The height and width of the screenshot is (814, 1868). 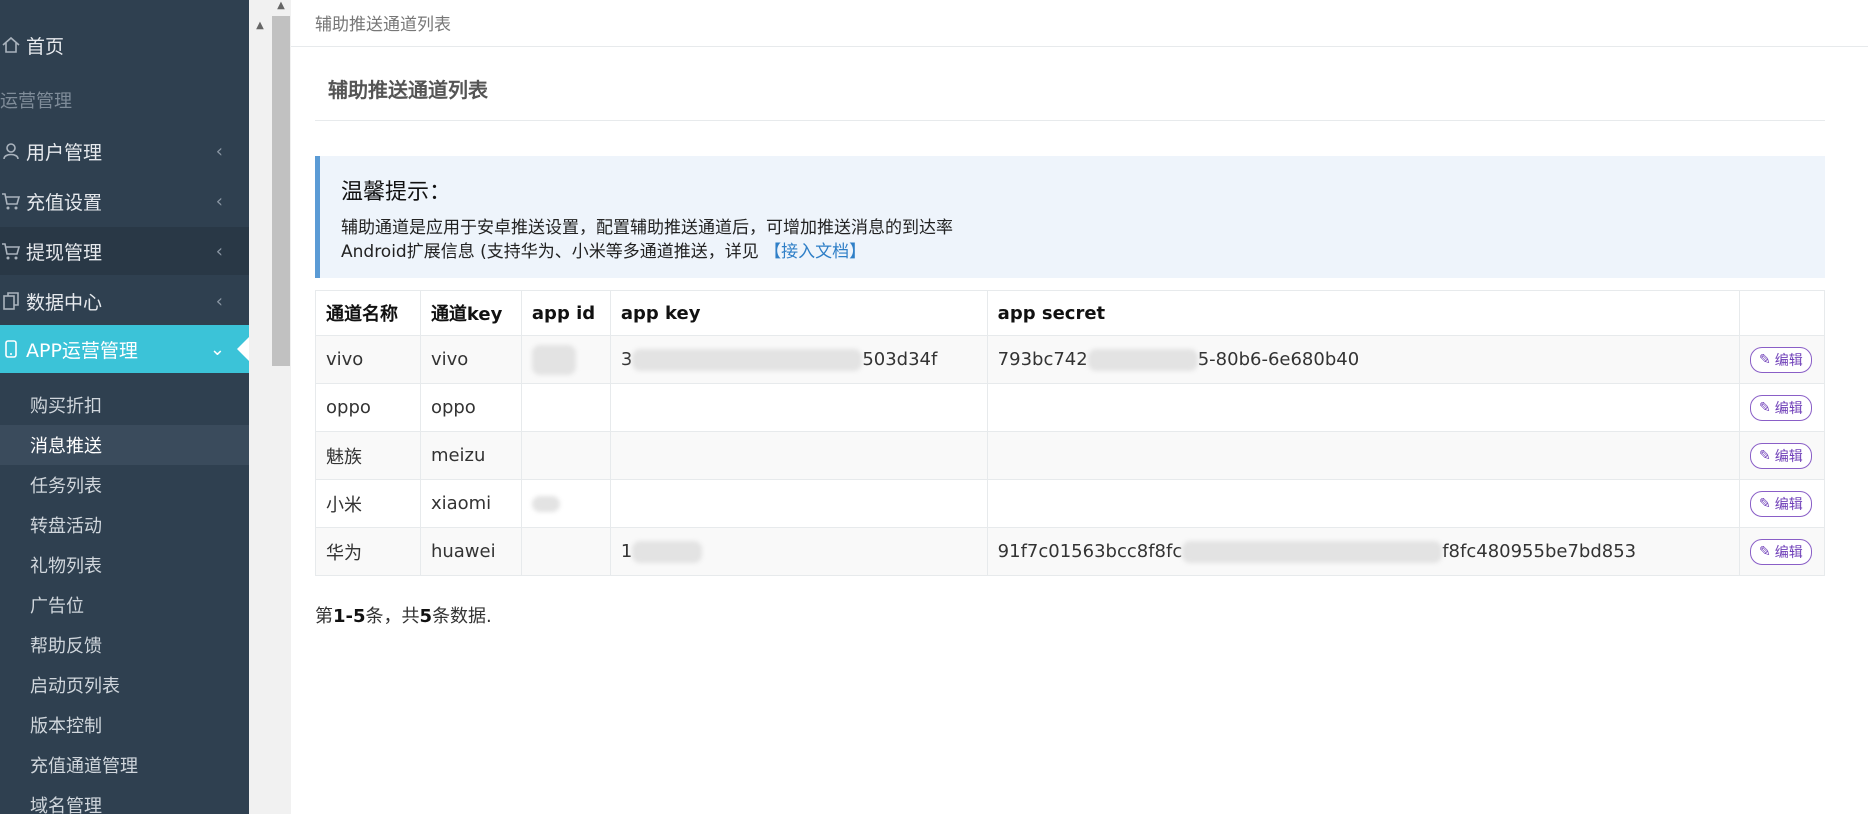 I want to click on cell-app-secret, so click(x=1363, y=455).